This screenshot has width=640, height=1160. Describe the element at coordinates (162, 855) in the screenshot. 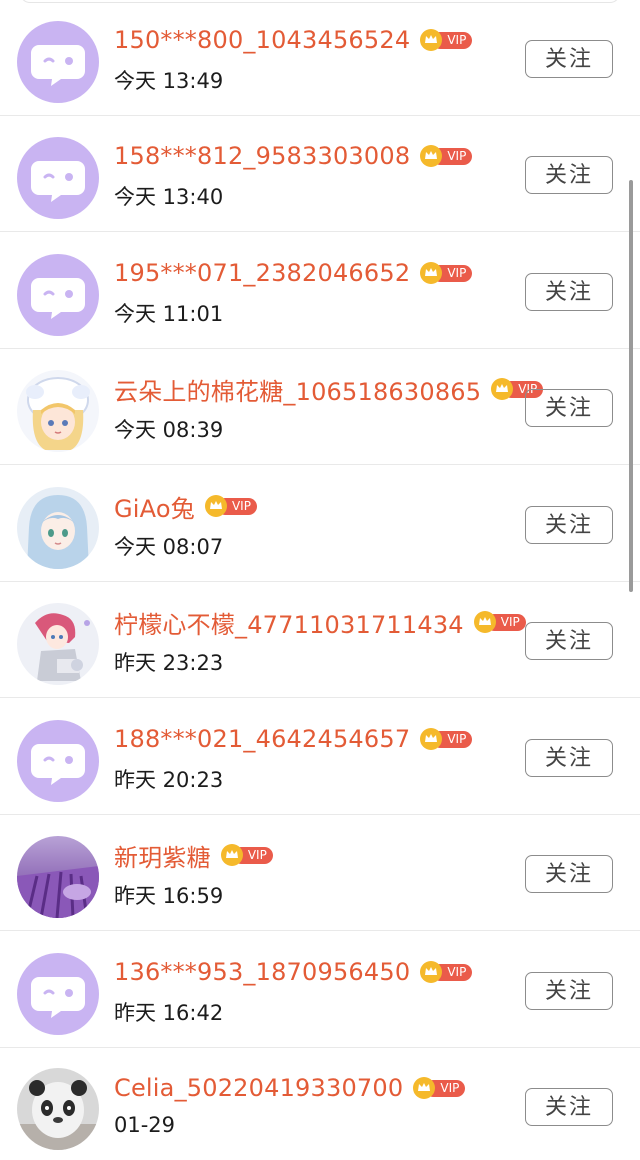

I see `username: 新玥紫糖` at that location.